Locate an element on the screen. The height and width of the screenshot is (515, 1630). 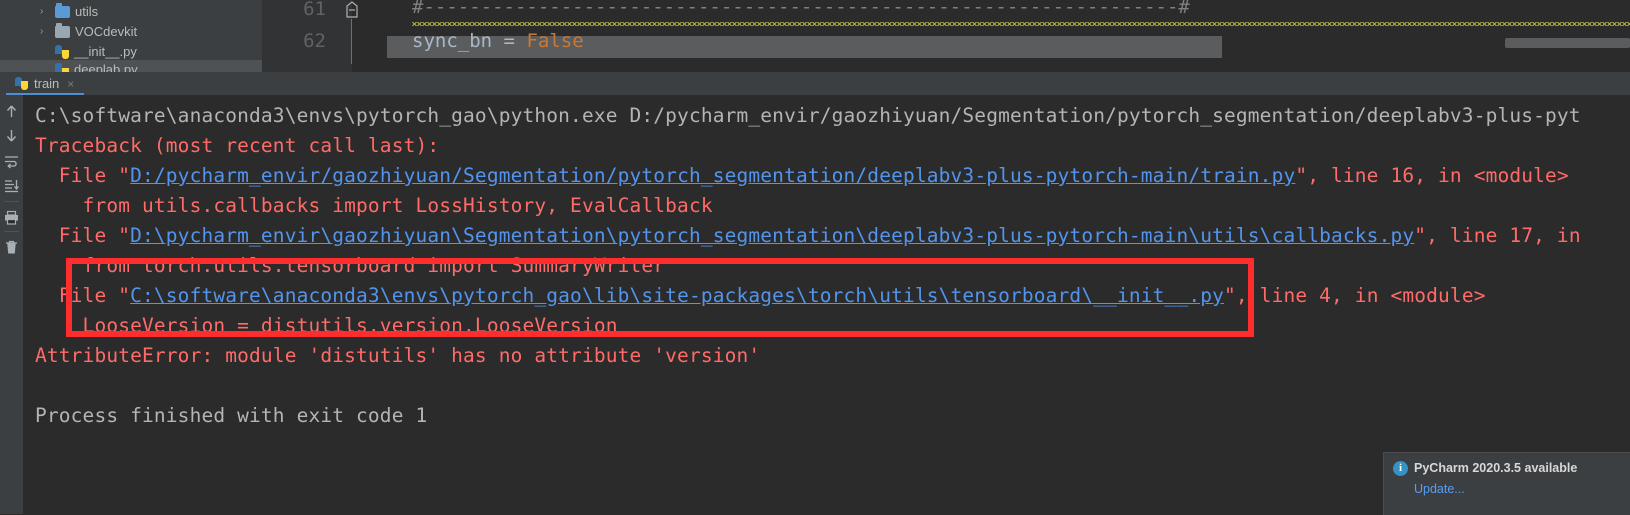
console-text: ", line 17, in is located at coordinates (1497, 235).